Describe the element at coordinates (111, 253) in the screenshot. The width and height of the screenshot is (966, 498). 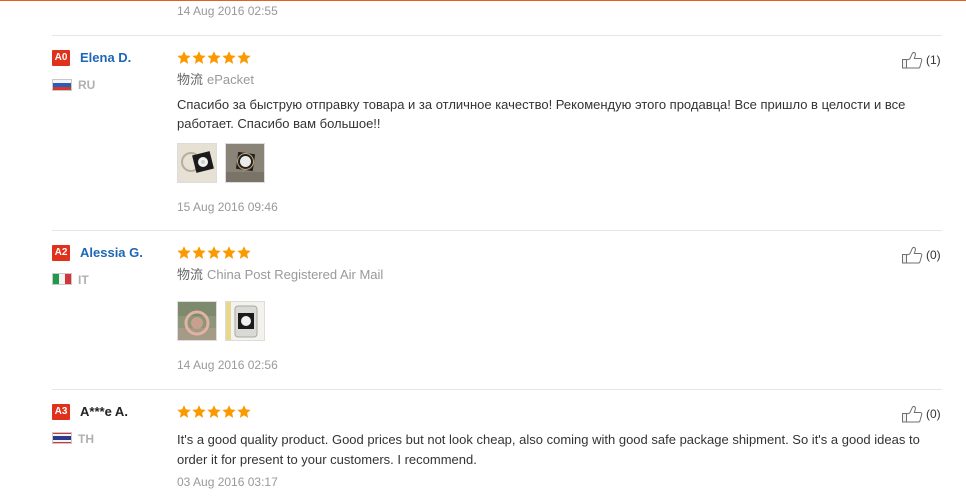
I see `reviewer-name: Alessia G.` at that location.